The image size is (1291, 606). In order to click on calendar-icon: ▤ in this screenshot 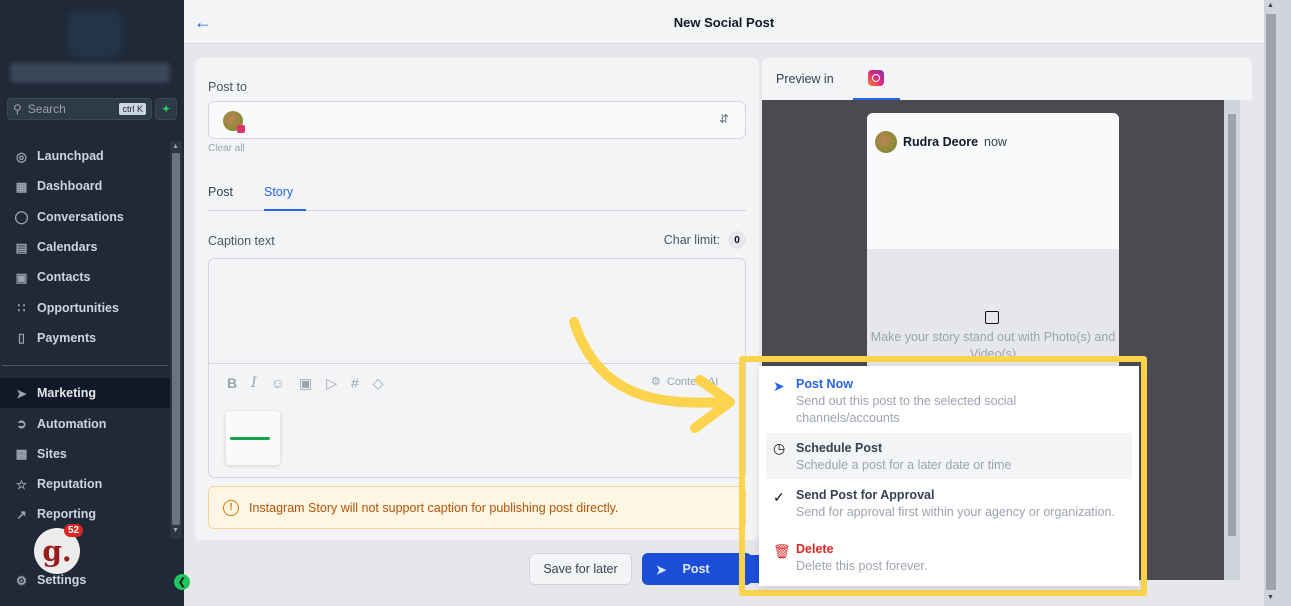, I will do `click(21, 247)`.